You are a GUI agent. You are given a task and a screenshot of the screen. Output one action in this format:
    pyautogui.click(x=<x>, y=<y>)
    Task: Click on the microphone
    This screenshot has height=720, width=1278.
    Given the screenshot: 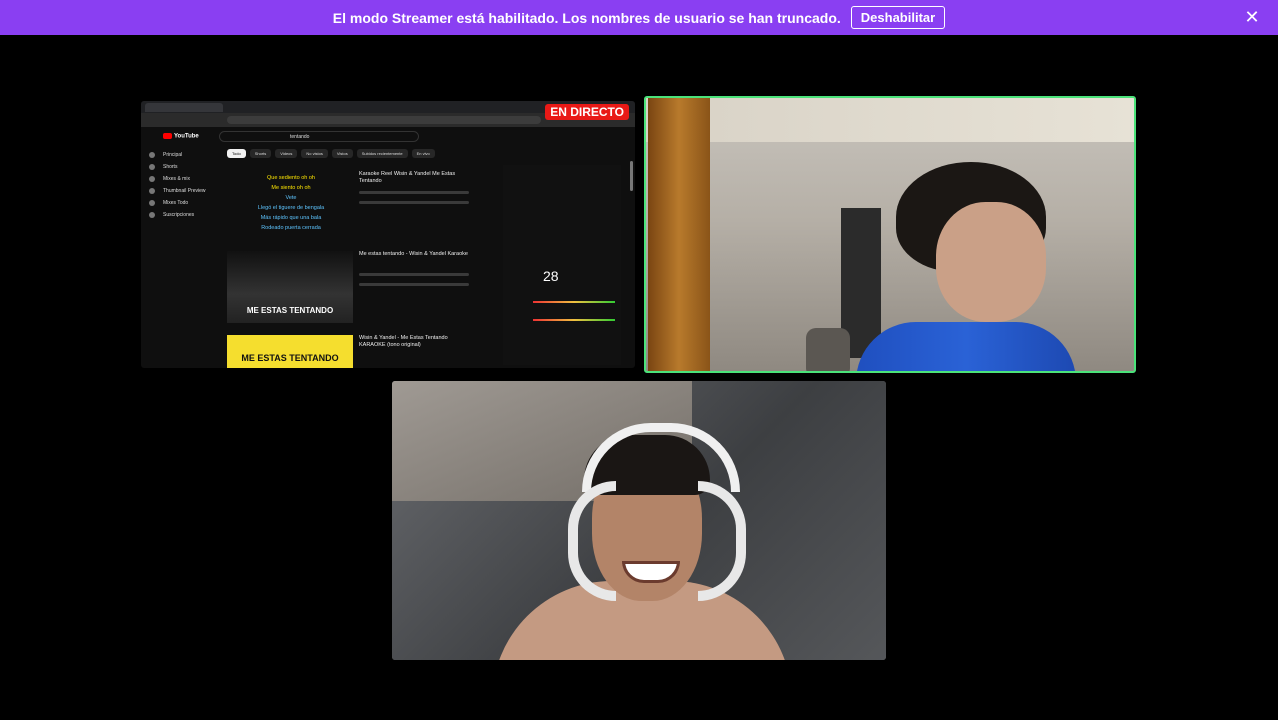 What is the action you would take?
    pyautogui.click(x=828, y=349)
    